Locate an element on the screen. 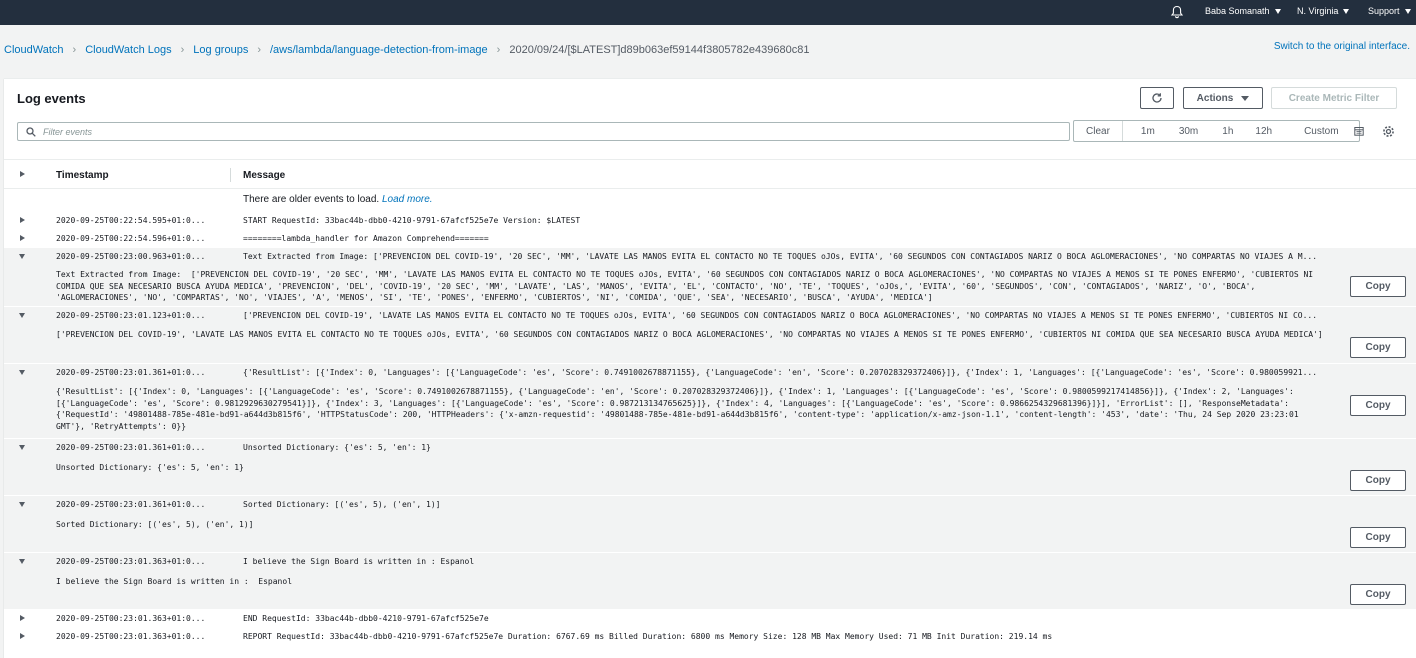 The width and height of the screenshot is (1416, 658). time-custom-button: Custom is located at coordinates (1327, 131).